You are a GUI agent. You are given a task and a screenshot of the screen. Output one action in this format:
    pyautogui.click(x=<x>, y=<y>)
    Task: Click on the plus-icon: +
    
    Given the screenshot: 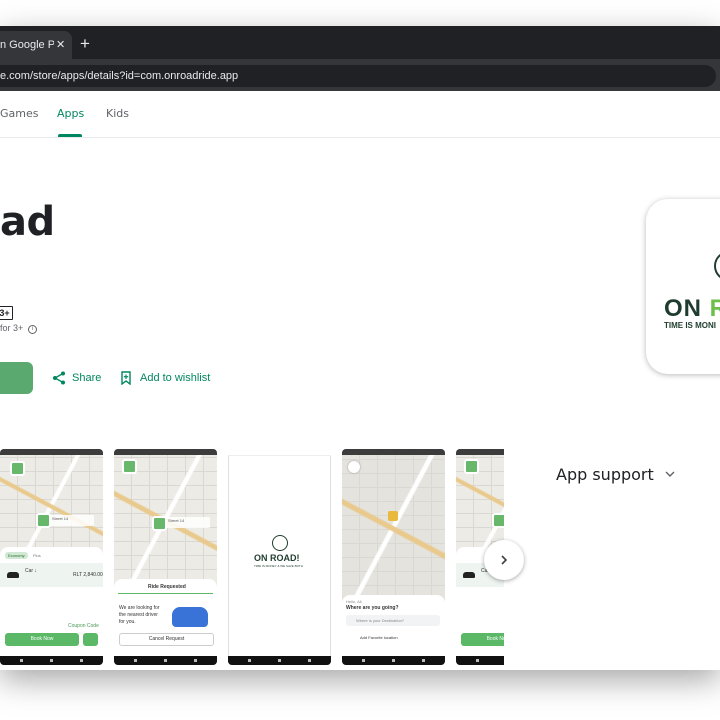 What is the action you would take?
    pyautogui.click(x=85, y=44)
    